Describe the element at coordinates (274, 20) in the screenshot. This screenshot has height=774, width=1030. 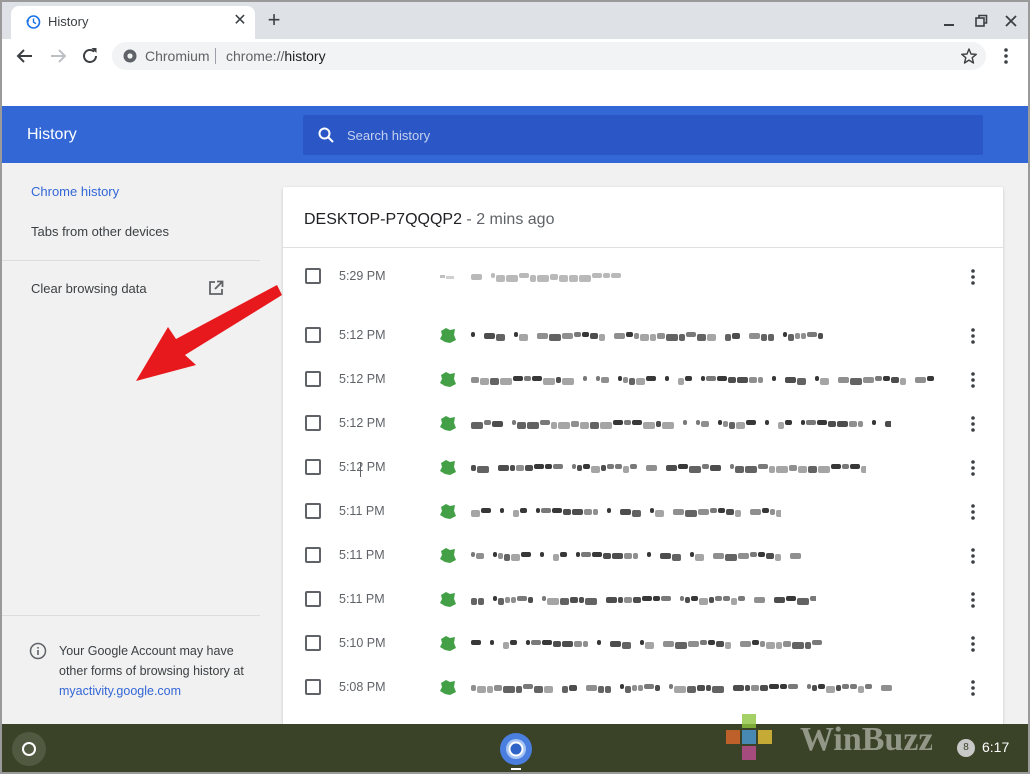
I see `new-tab-button: +` at that location.